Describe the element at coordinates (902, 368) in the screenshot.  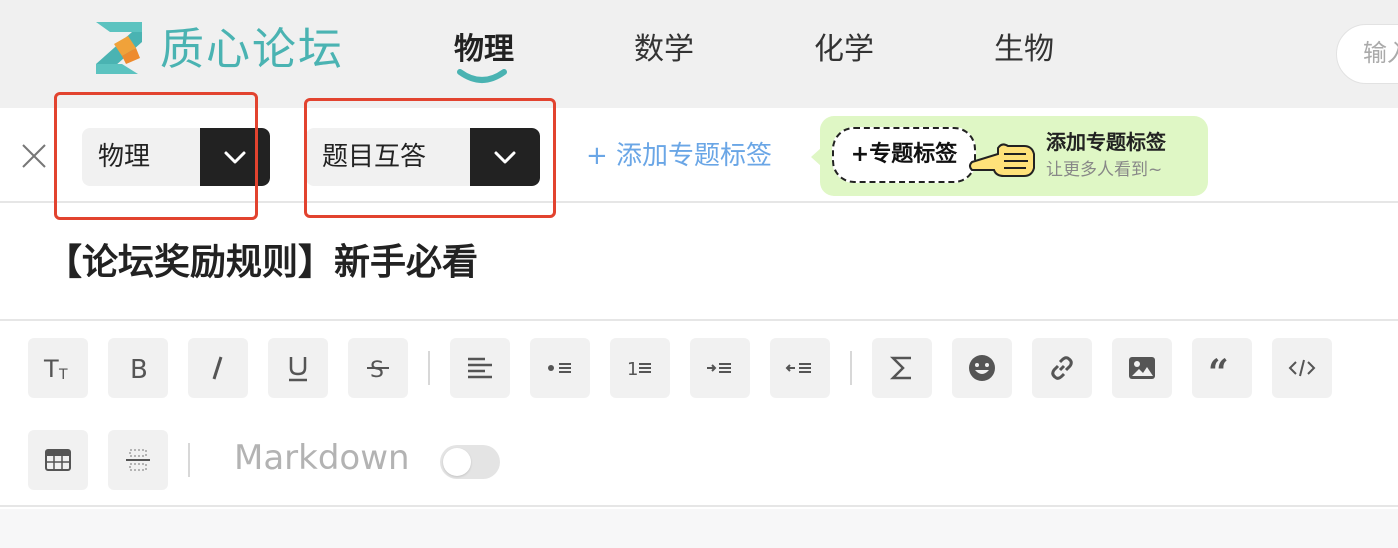
I see `formula-icon` at that location.